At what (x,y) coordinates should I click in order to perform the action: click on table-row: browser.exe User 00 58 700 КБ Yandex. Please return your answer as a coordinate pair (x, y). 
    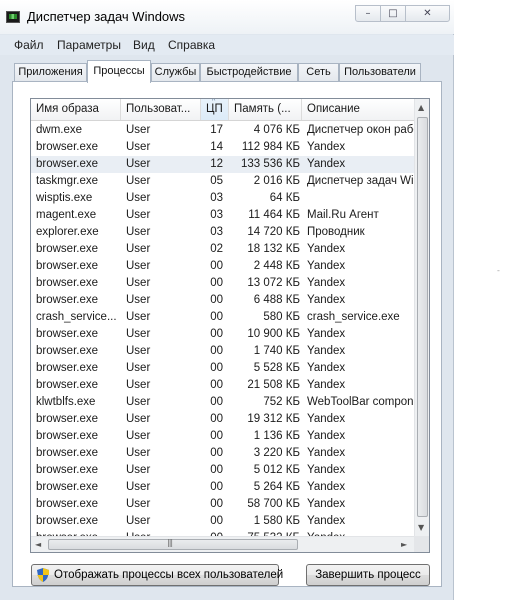
    Looking at the image, I should click on (222, 504).